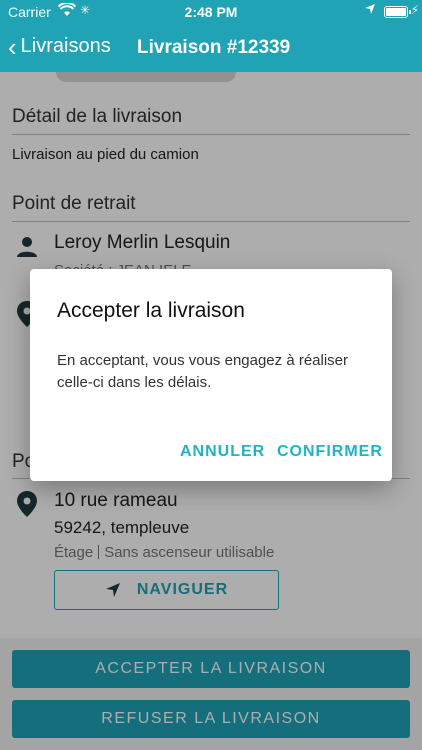  Describe the element at coordinates (330, 452) in the screenshot. I see `confirm-button: CONFIRMER` at that location.